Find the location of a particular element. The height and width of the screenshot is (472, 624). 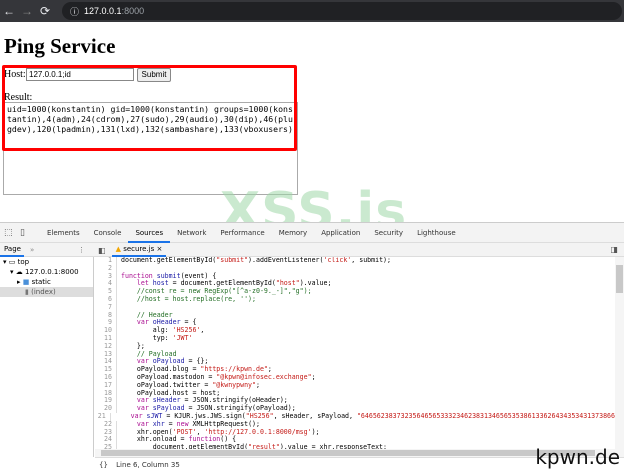

close-icon: × is located at coordinates (160, 249).